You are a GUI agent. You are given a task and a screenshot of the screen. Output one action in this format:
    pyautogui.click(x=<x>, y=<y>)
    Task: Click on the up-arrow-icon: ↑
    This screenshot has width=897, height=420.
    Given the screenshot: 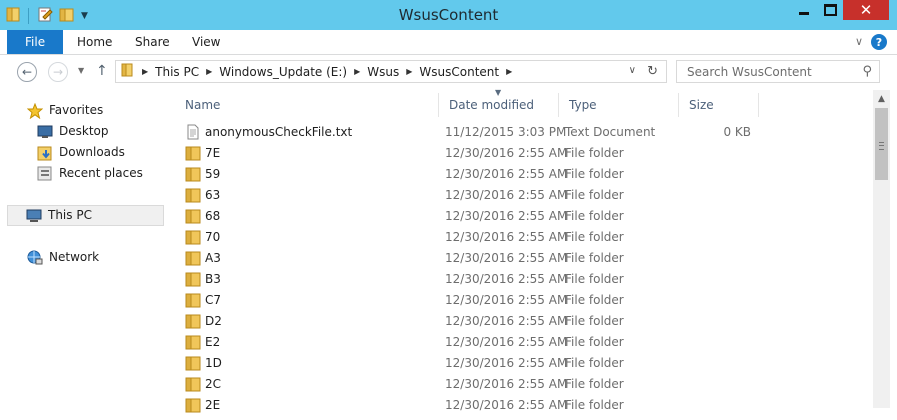 What is the action you would take?
    pyautogui.click(x=102, y=71)
    